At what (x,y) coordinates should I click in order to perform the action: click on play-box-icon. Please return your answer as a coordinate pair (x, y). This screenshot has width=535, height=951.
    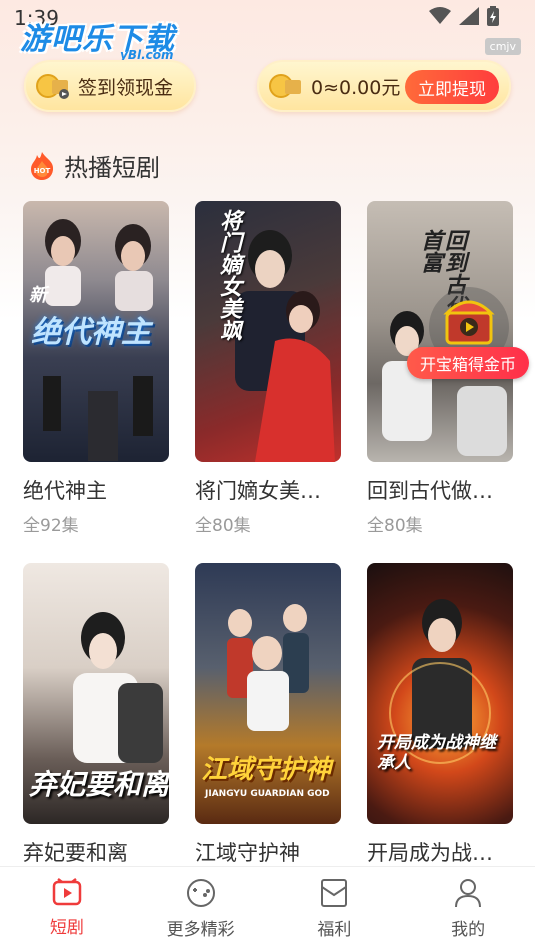
    Looking at the image, I should click on (67, 892).